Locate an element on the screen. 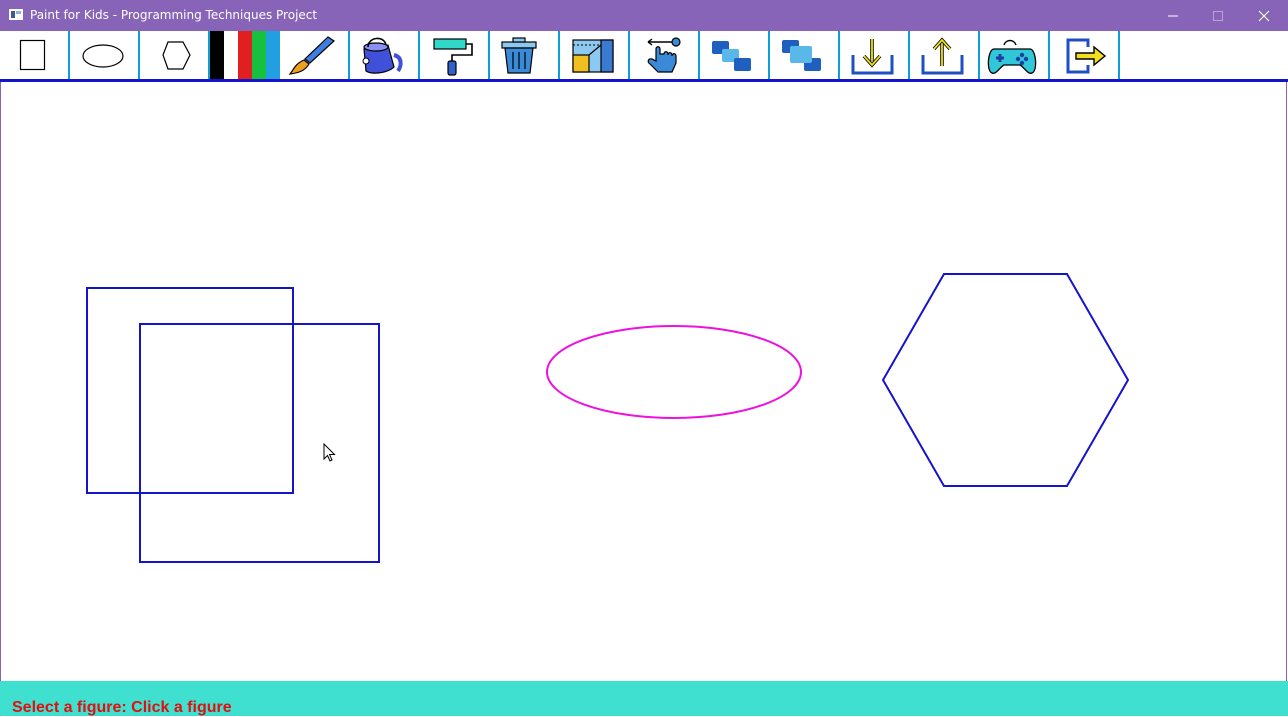  draw-ellipse-button is located at coordinates (105, 55).